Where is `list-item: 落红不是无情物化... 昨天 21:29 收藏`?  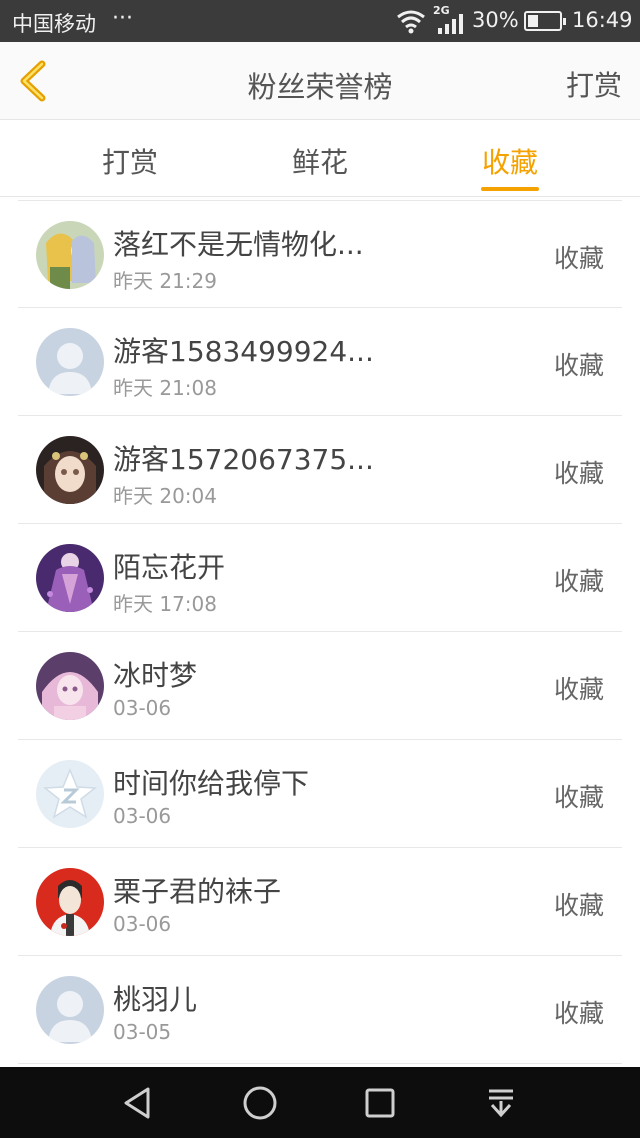 list-item: 落红不是无情物化... 昨天 21:29 收藏 is located at coordinates (320, 254).